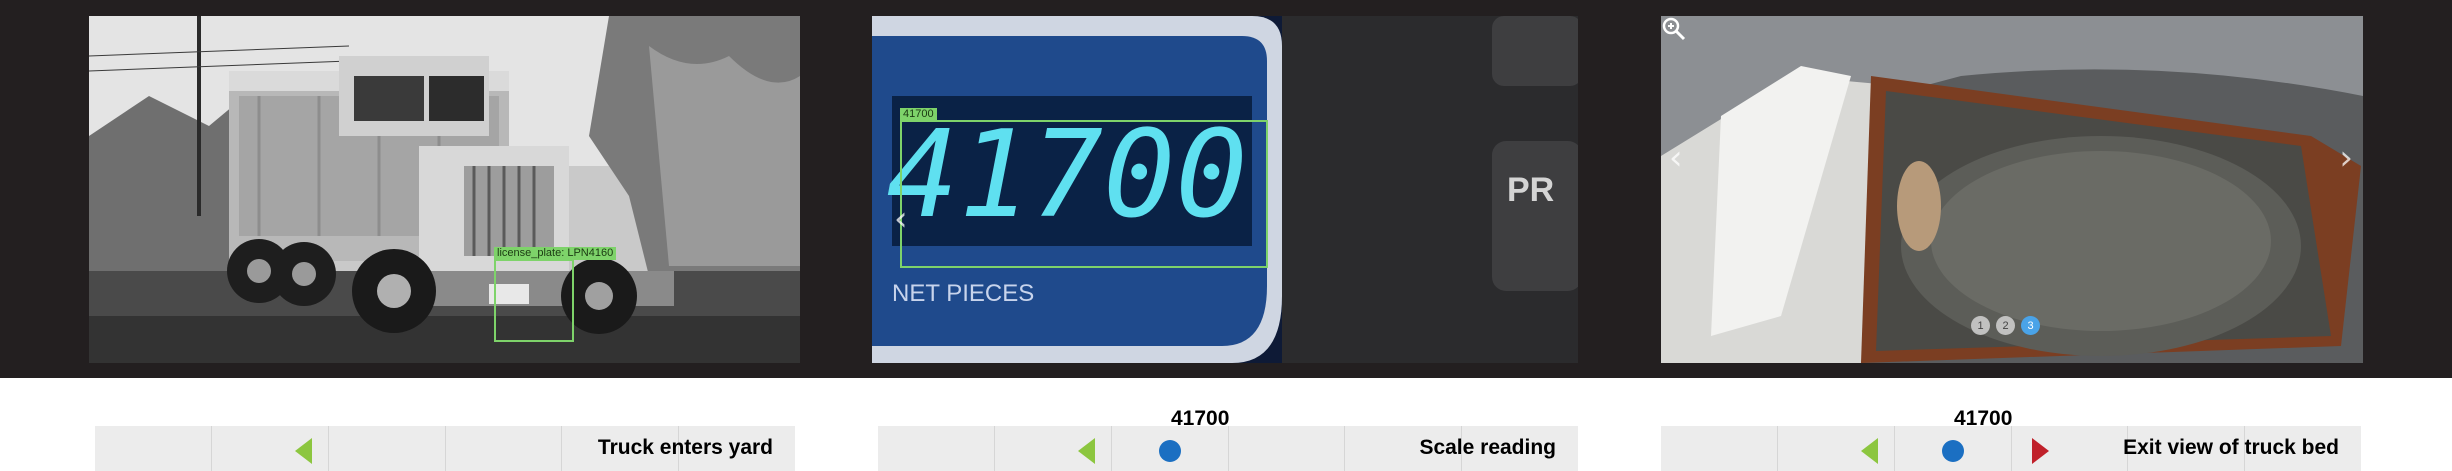  What do you see at coordinates (1980, 325) in the screenshot?
I see `carousel-dot: 1` at bounding box center [1980, 325].